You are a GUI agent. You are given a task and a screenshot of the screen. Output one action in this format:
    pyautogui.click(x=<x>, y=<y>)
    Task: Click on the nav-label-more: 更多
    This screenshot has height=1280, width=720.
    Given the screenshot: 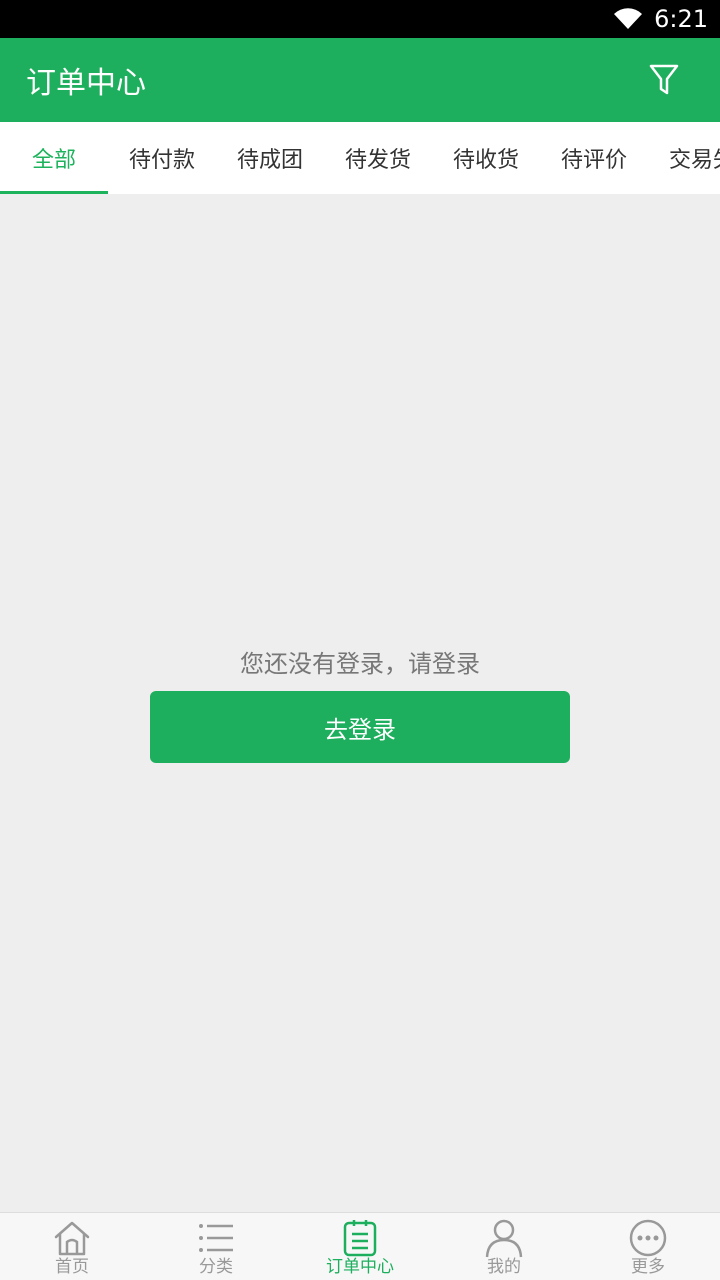 What is the action you would take?
    pyautogui.click(x=648, y=1267)
    